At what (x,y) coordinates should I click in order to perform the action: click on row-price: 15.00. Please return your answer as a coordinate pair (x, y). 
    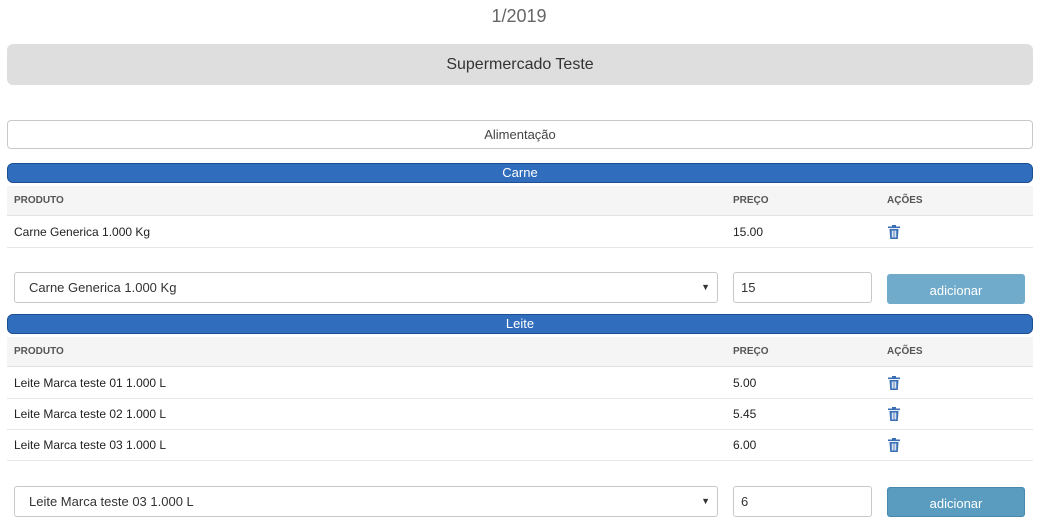
    Looking at the image, I should click on (748, 232).